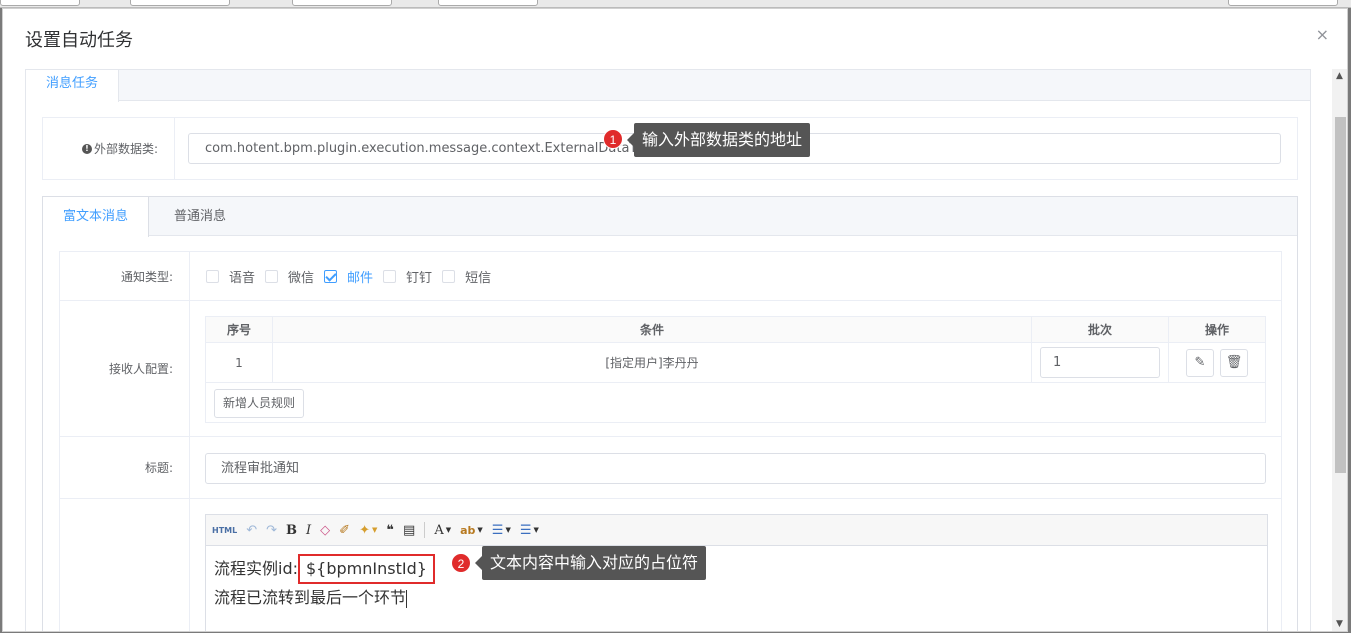 Image resolution: width=1351 pixels, height=633 pixels. Describe the element at coordinates (239, 329) in the screenshot. I see `column-header-index: 序号` at that location.